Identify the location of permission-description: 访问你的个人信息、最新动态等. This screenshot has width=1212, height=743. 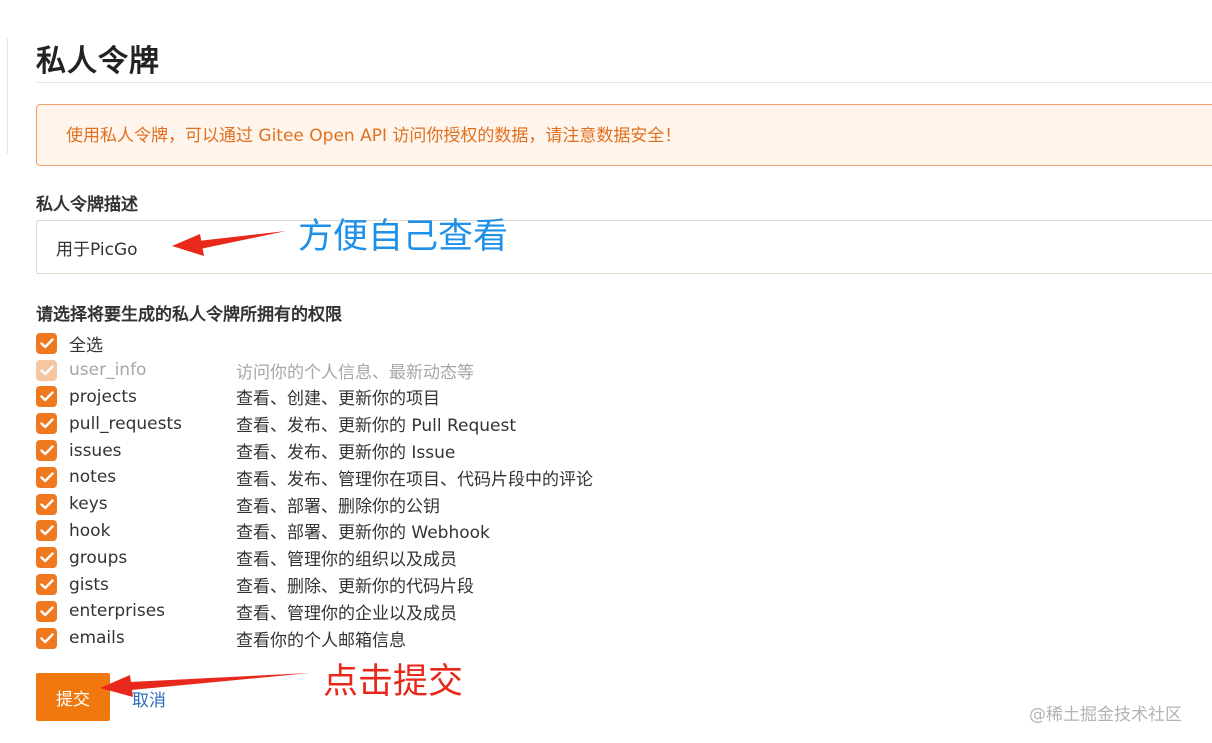
(355, 372).